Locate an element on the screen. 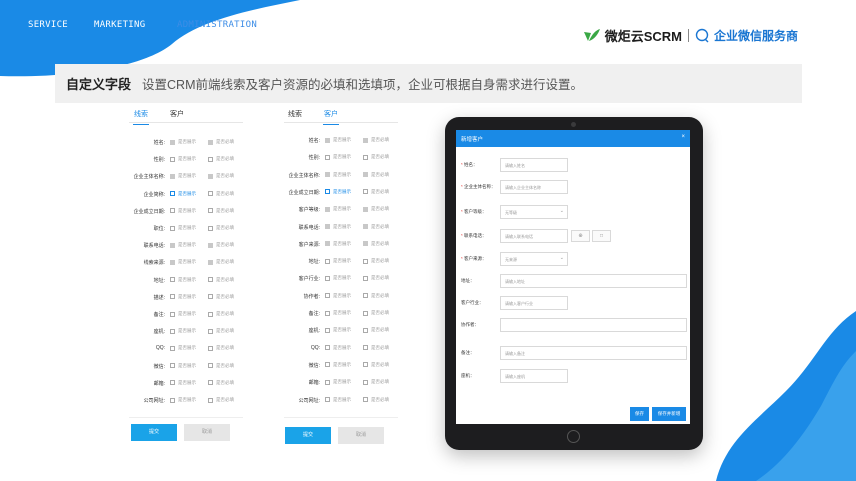 The image size is (856, 481). text-input is located at coordinates (593, 325).